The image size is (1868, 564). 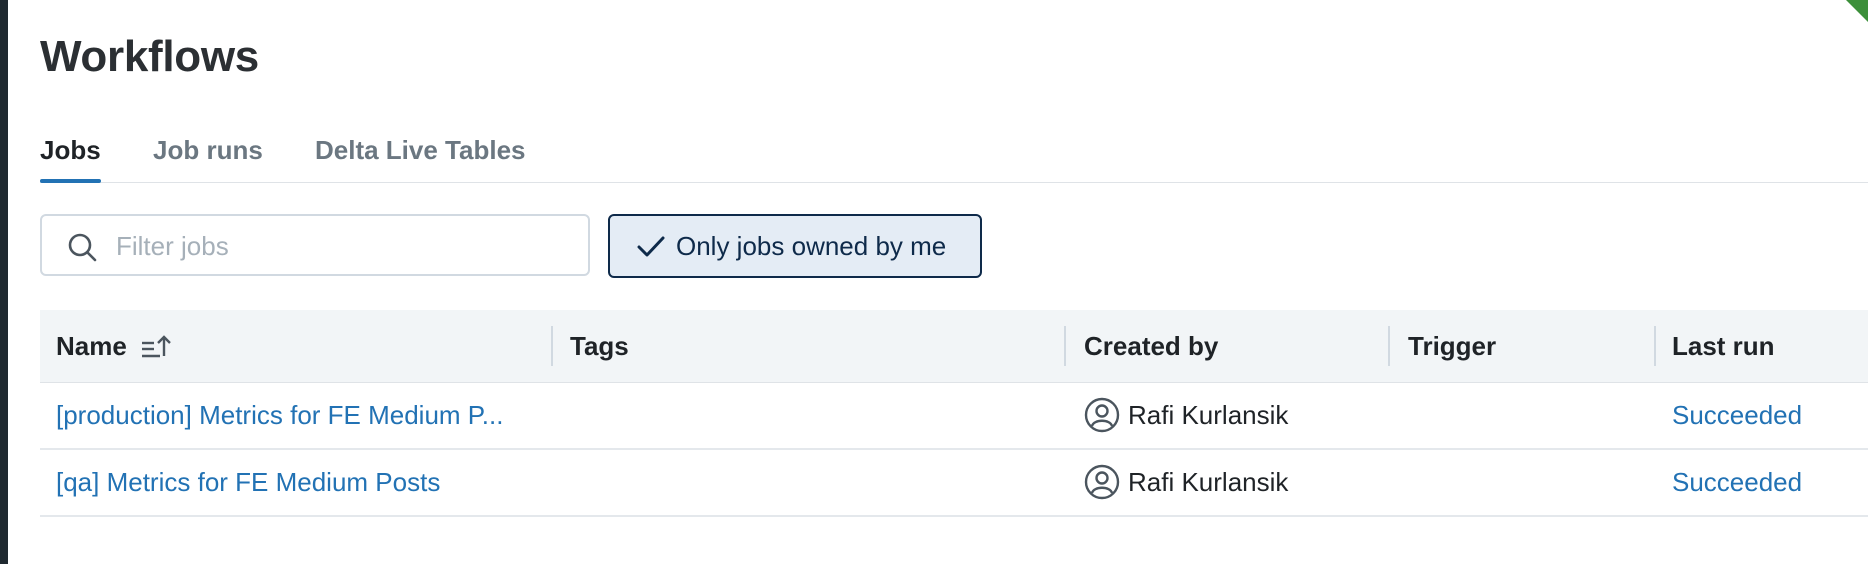 I want to click on only-mine-toggle-button: Only jobs owned by me, so click(x=795, y=246).